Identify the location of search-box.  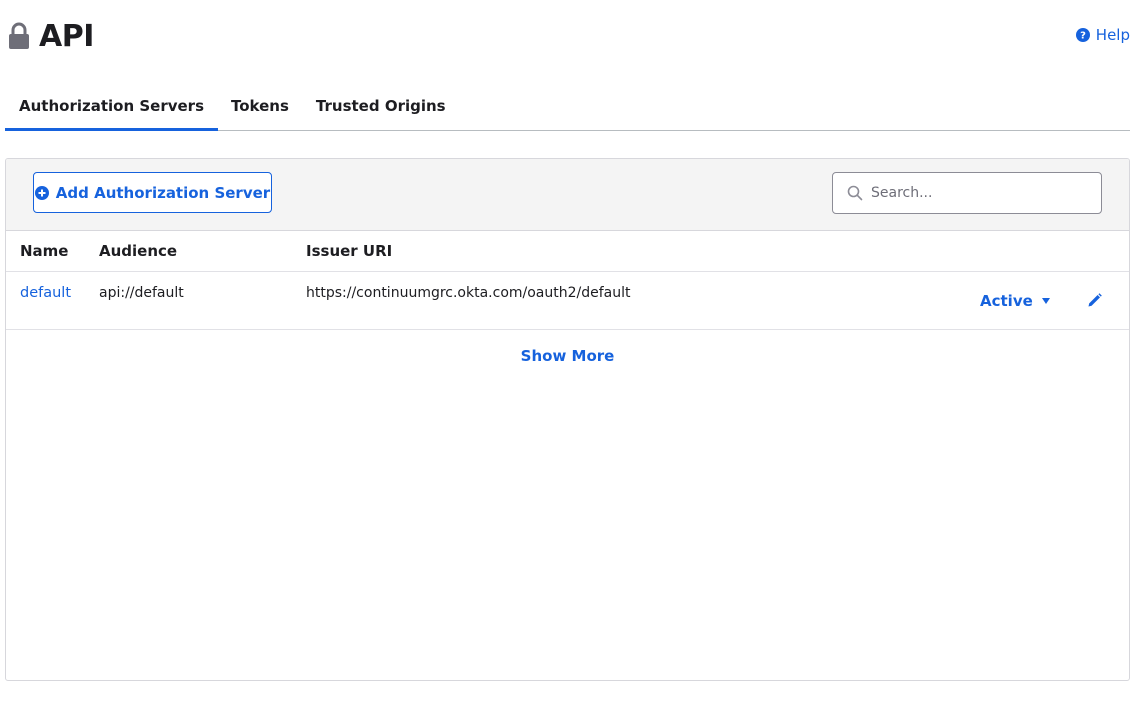
(967, 193).